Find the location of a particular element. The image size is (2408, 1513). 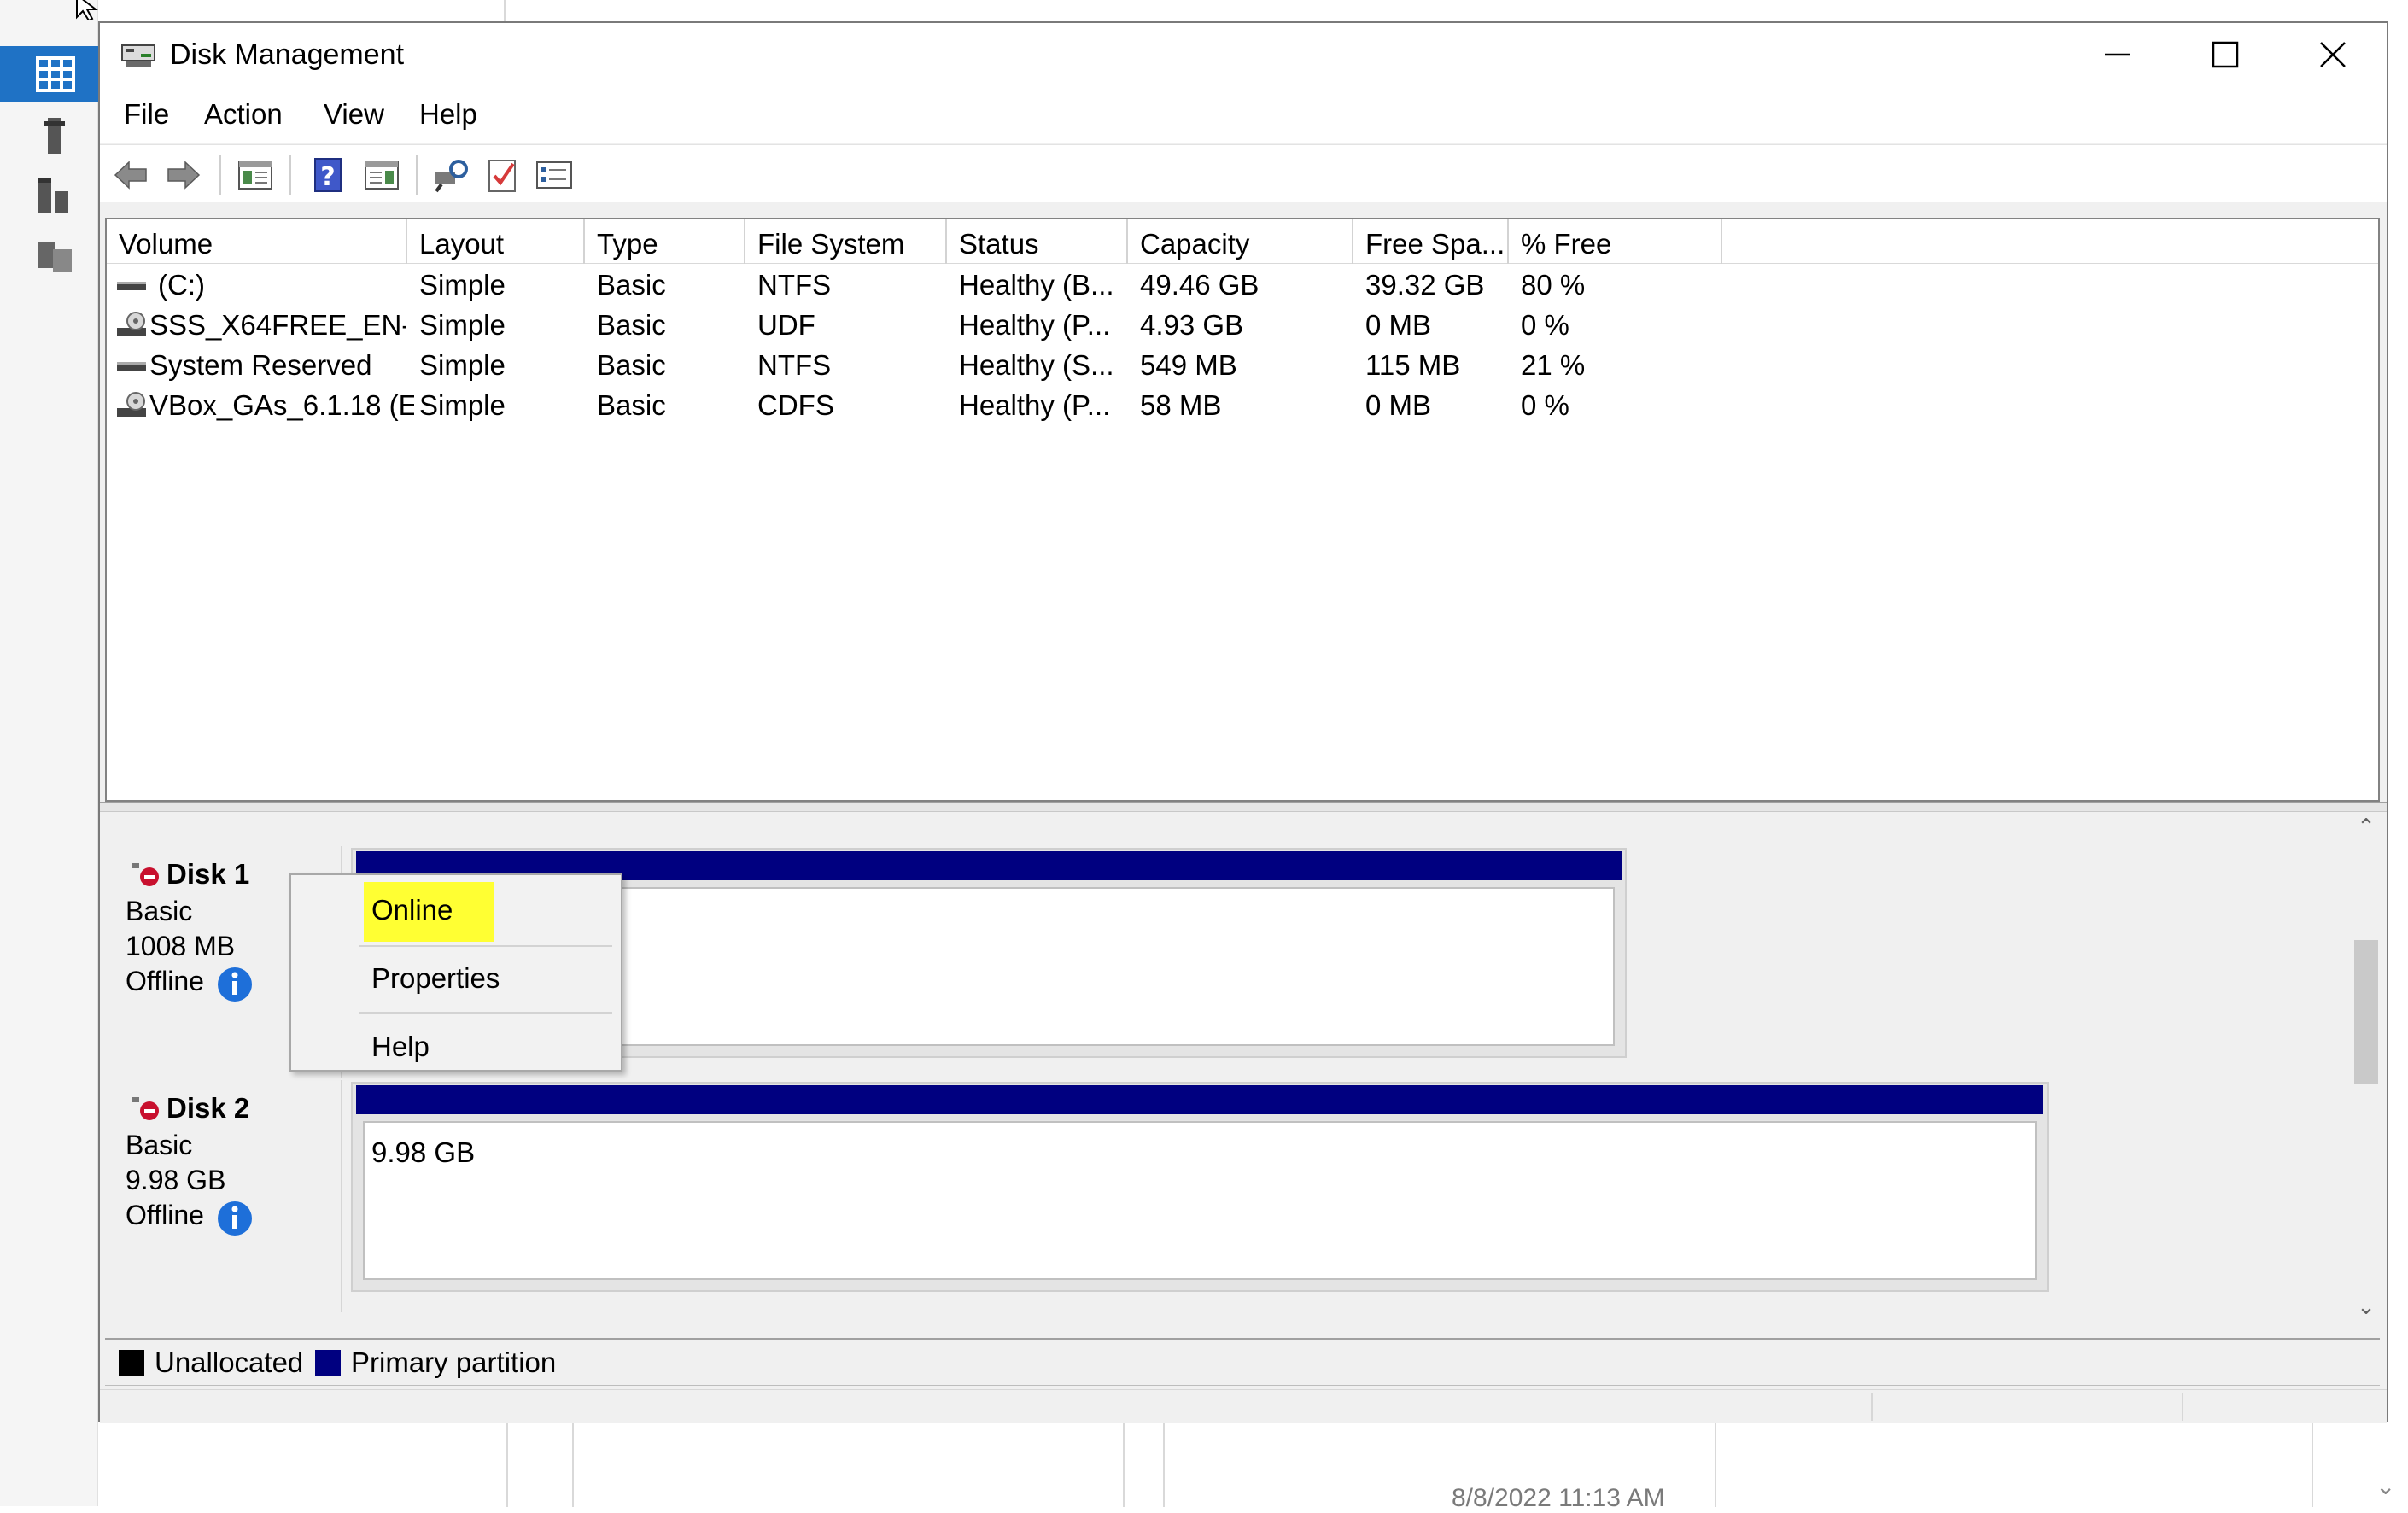

console-tree-icon is located at coordinates (255, 175).